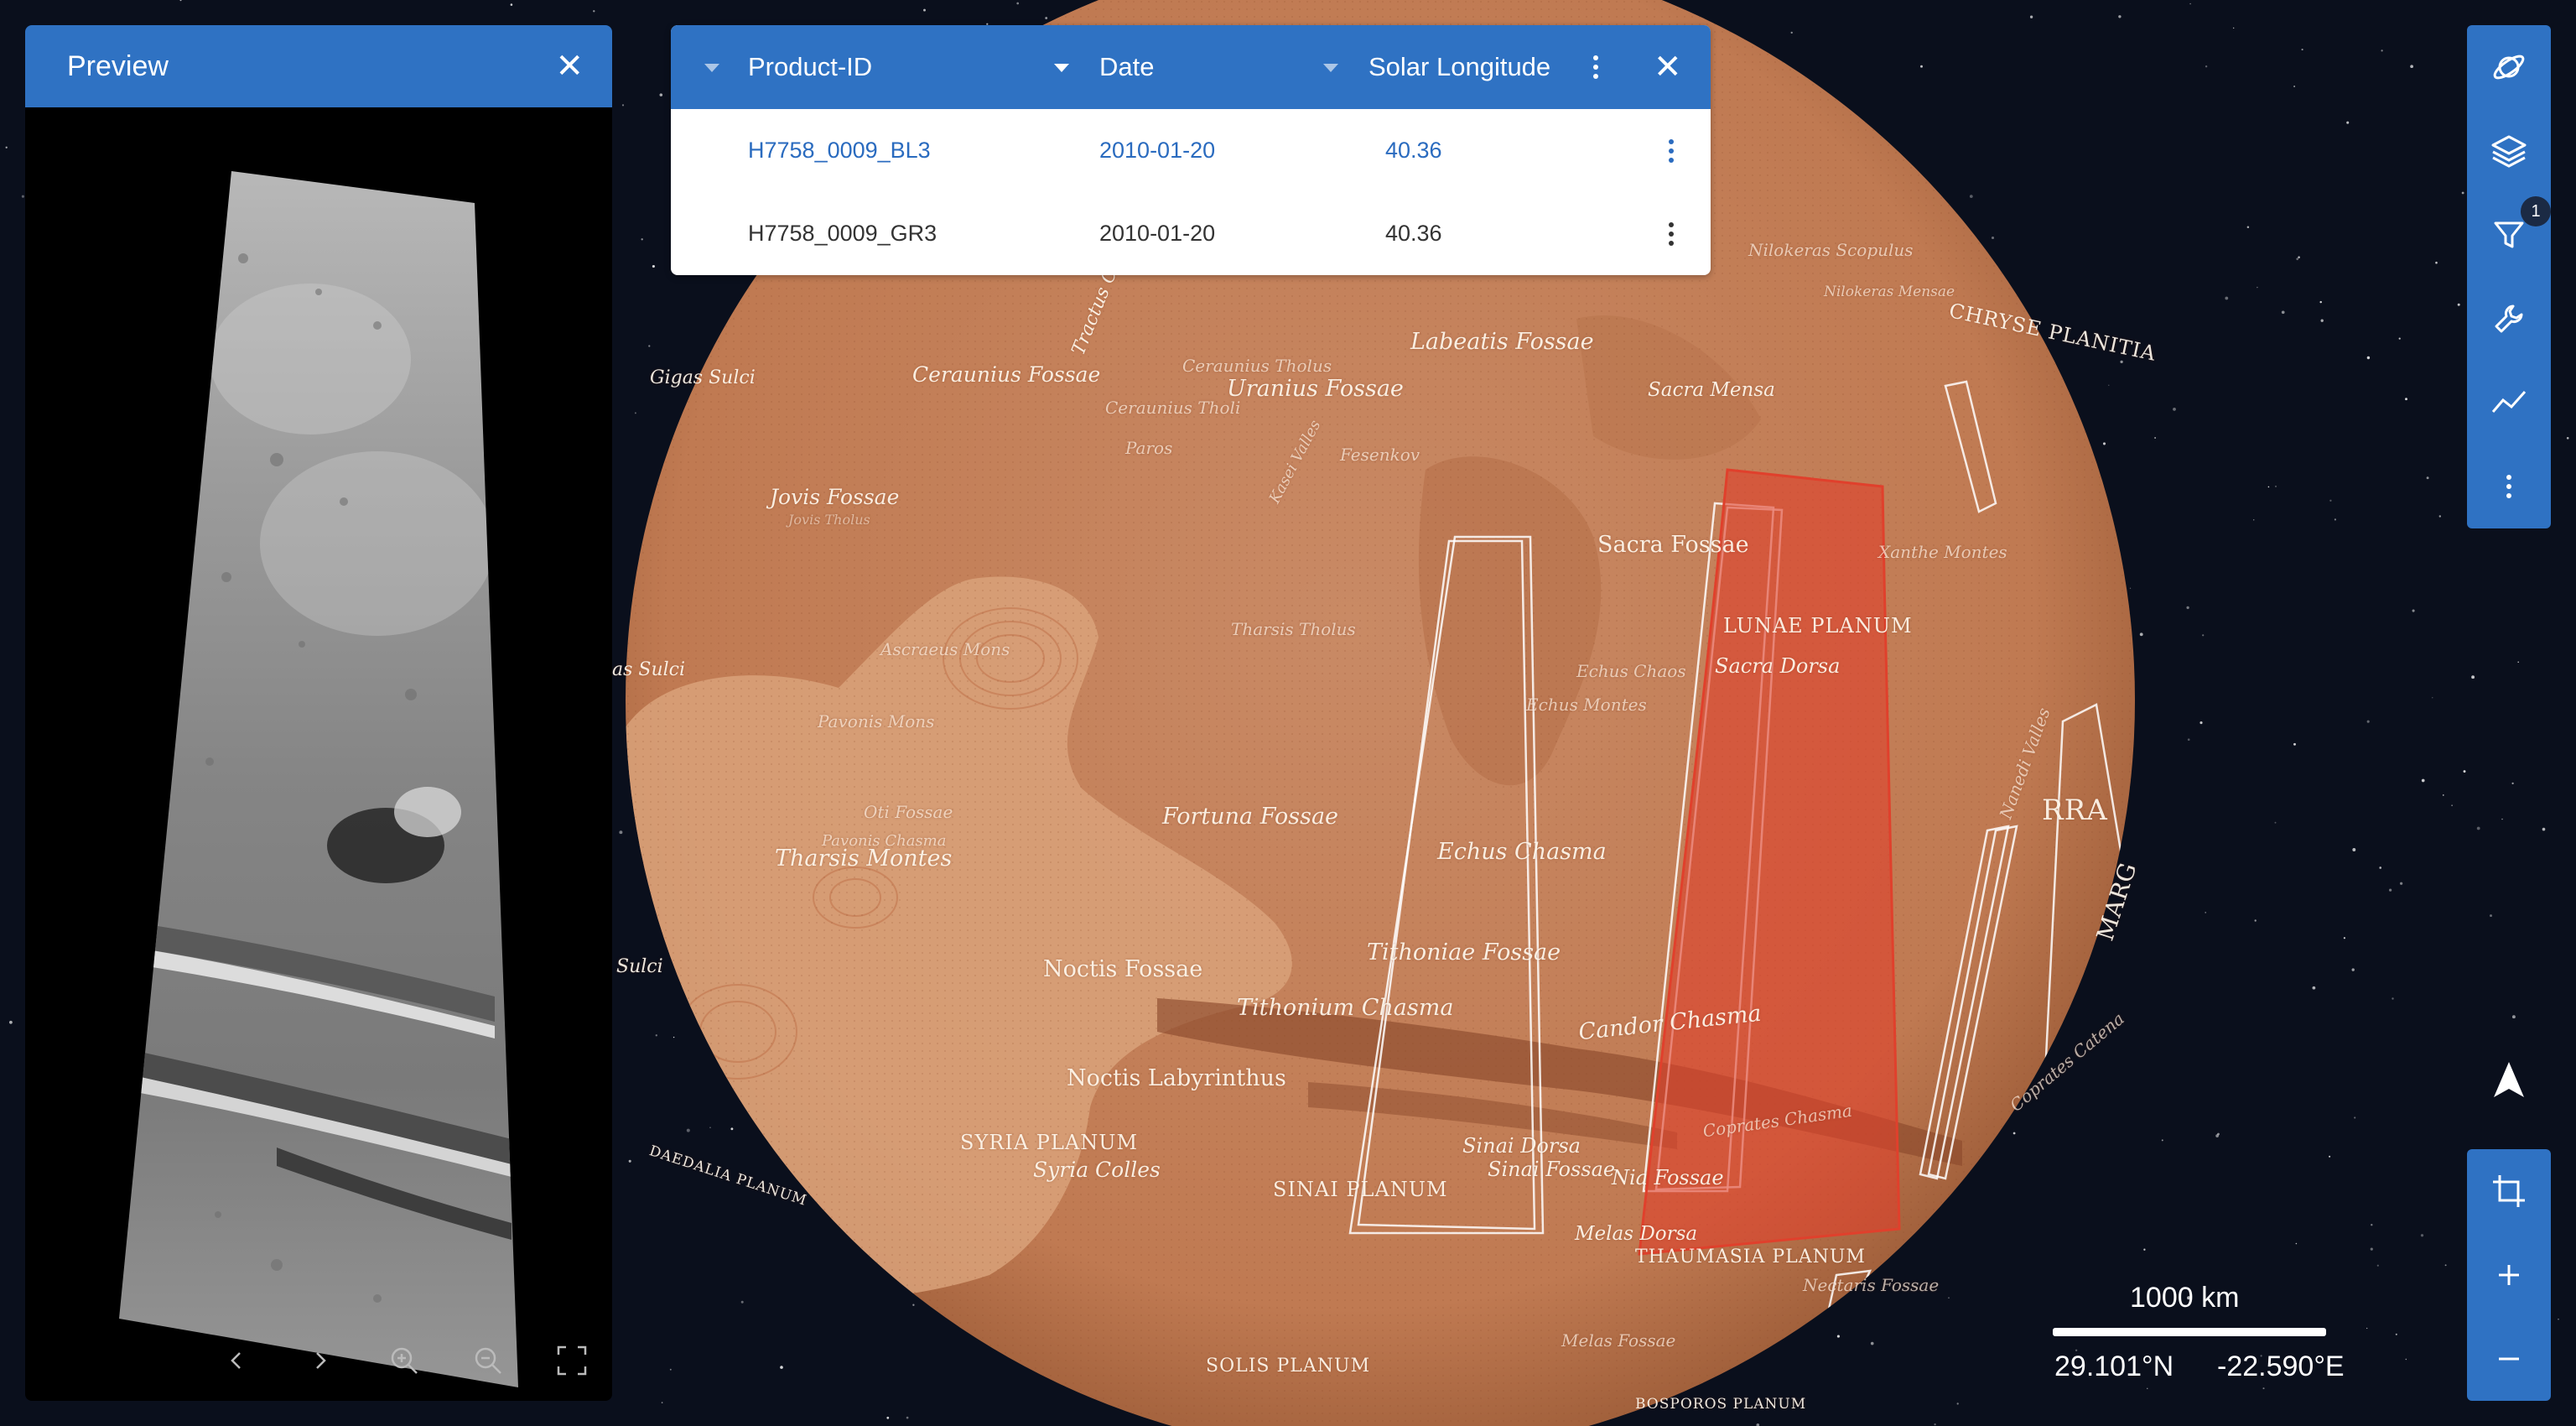  I want to click on fullscreen-icon, so click(571, 1360).